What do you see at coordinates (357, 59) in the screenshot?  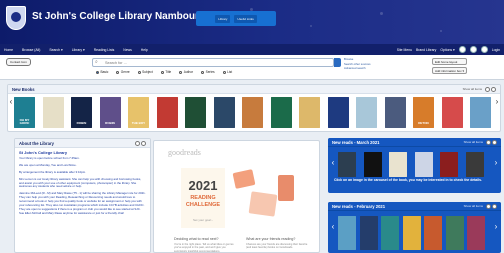 I see `link-browse: Browse` at bounding box center [357, 59].